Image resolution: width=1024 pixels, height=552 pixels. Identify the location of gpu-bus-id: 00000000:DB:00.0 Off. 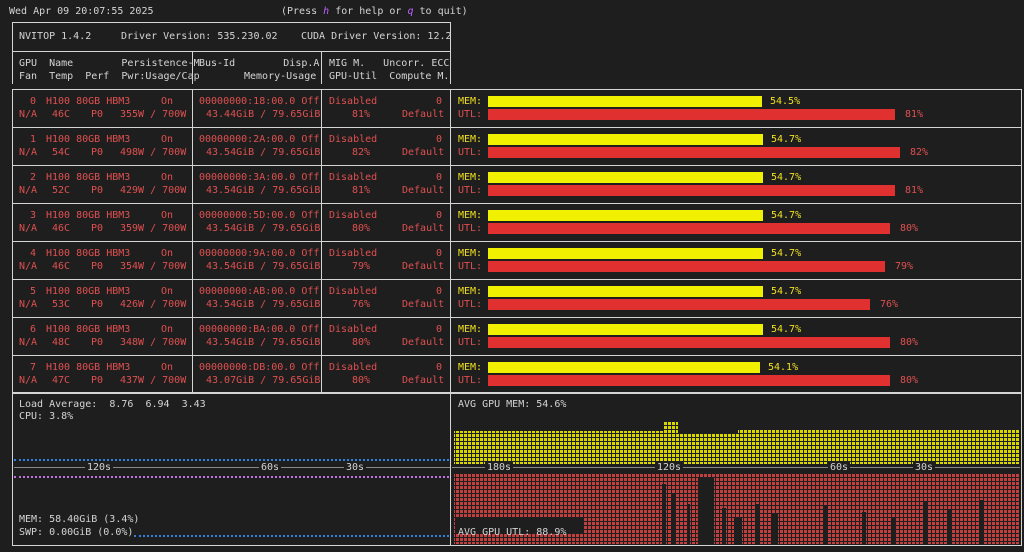
(259, 367).